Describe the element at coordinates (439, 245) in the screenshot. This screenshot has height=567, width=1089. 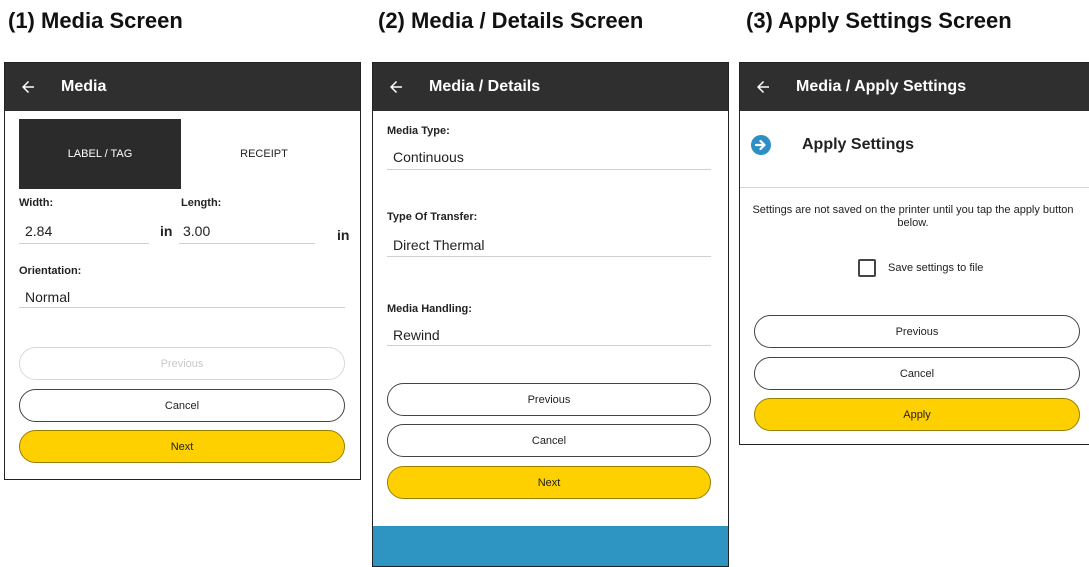
I see `transfer-select: Direct Thermal` at that location.